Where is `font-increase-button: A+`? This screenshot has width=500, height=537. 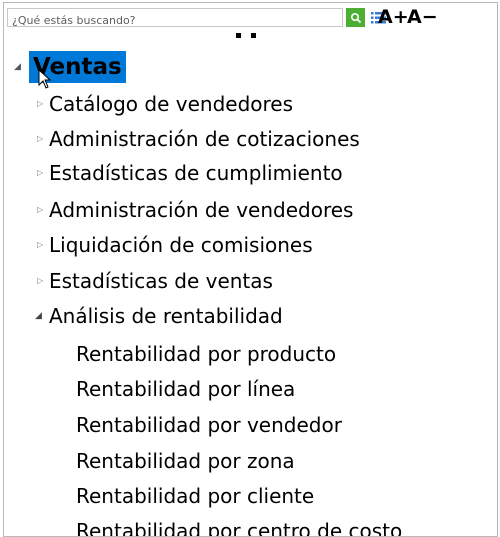 font-increase-button: A+ is located at coordinates (393, 17).